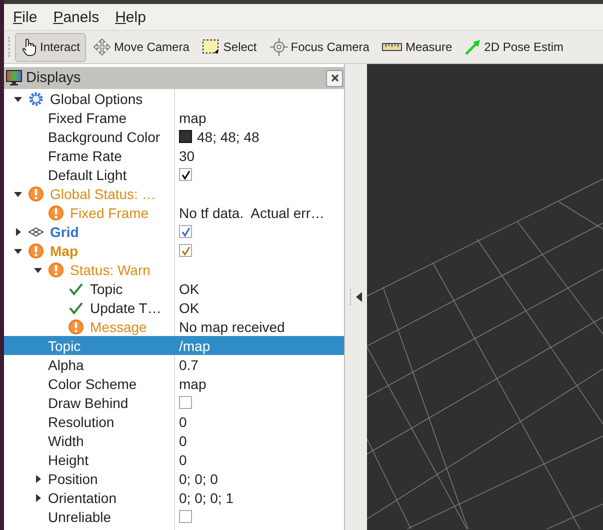  What do you see at coordinates (87, 174) in the screenshot?
I see `property-name: Default Light` at bounding box center [87, 174].